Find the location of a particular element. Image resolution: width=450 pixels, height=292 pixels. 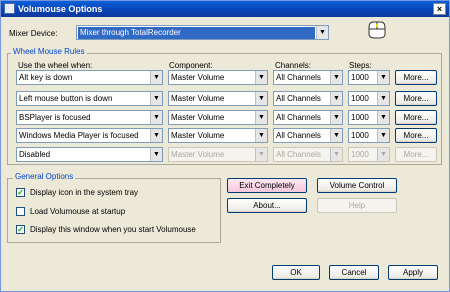

rule-when-value: Windows Media Player is focused is located at coordinates (79, 135).